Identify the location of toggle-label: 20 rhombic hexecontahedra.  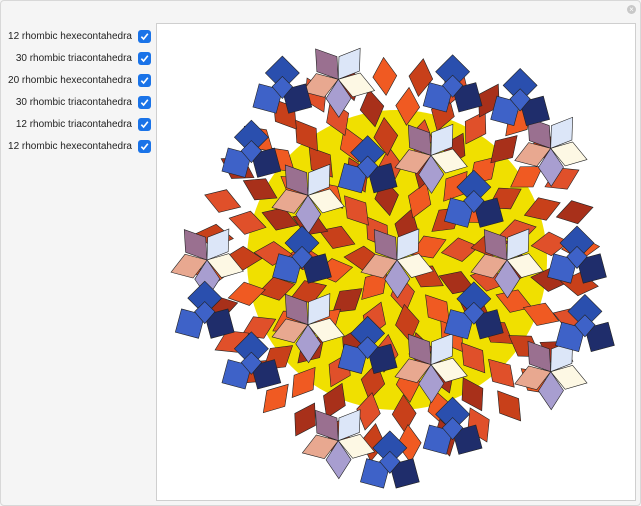
(70, 80).